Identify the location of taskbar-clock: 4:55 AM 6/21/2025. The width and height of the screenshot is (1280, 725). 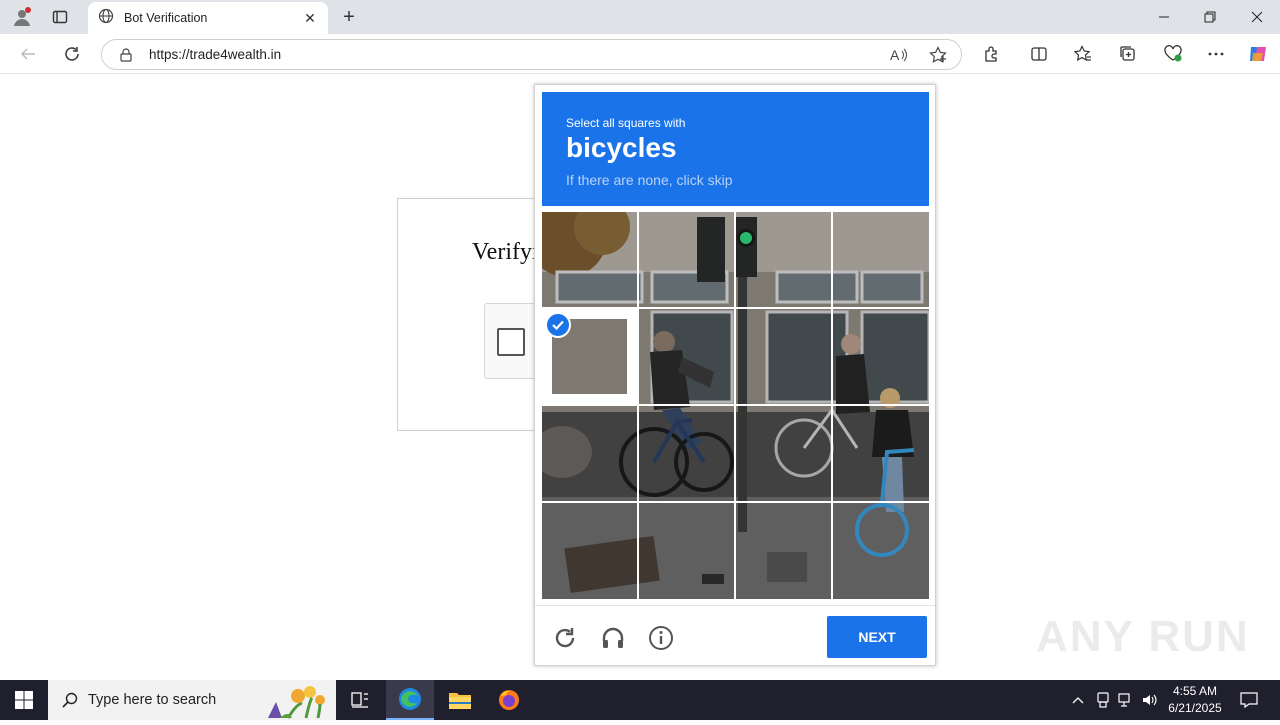
(1195, 700).